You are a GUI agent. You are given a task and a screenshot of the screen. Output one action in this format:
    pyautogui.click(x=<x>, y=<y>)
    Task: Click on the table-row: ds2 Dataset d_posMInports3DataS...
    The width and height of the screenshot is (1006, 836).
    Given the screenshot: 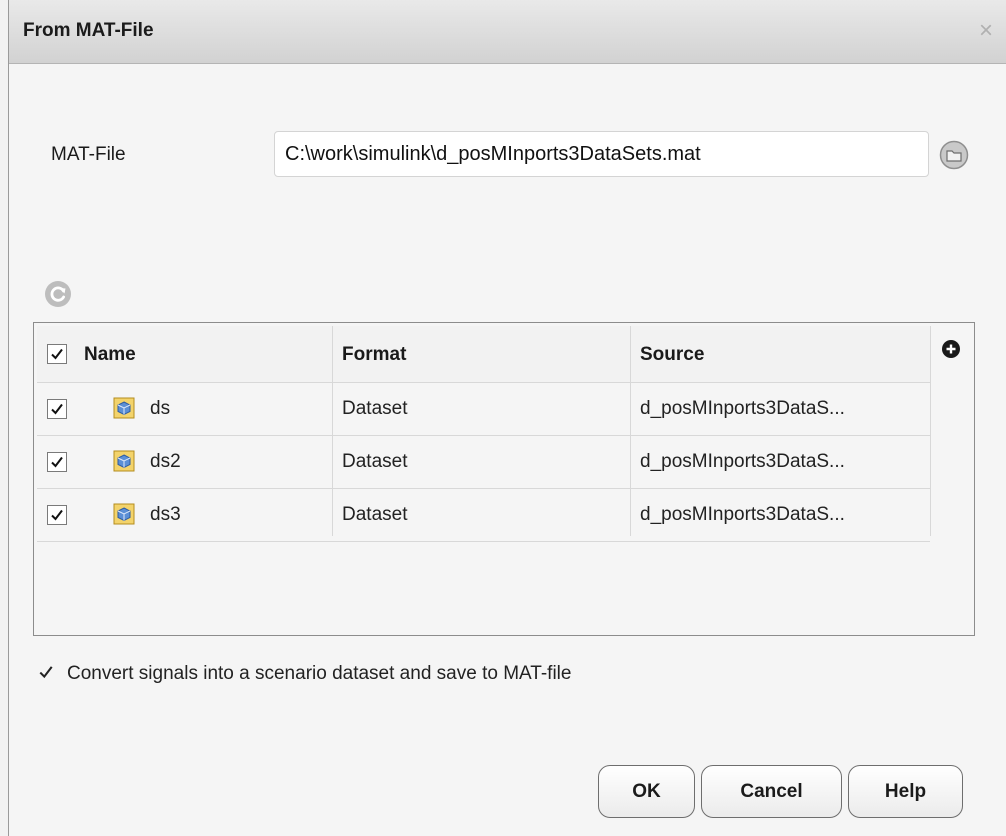 What is the action you would take?
    pyautogui.click(x=483, y=462)
    